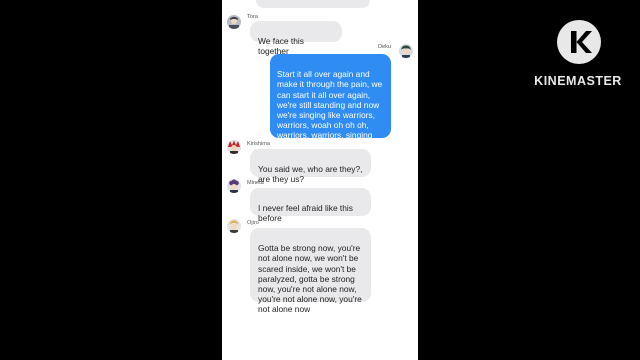 The height and width of the screenshot is (360, 640). I want to click on sender-name: Tora, so click(252, 17).